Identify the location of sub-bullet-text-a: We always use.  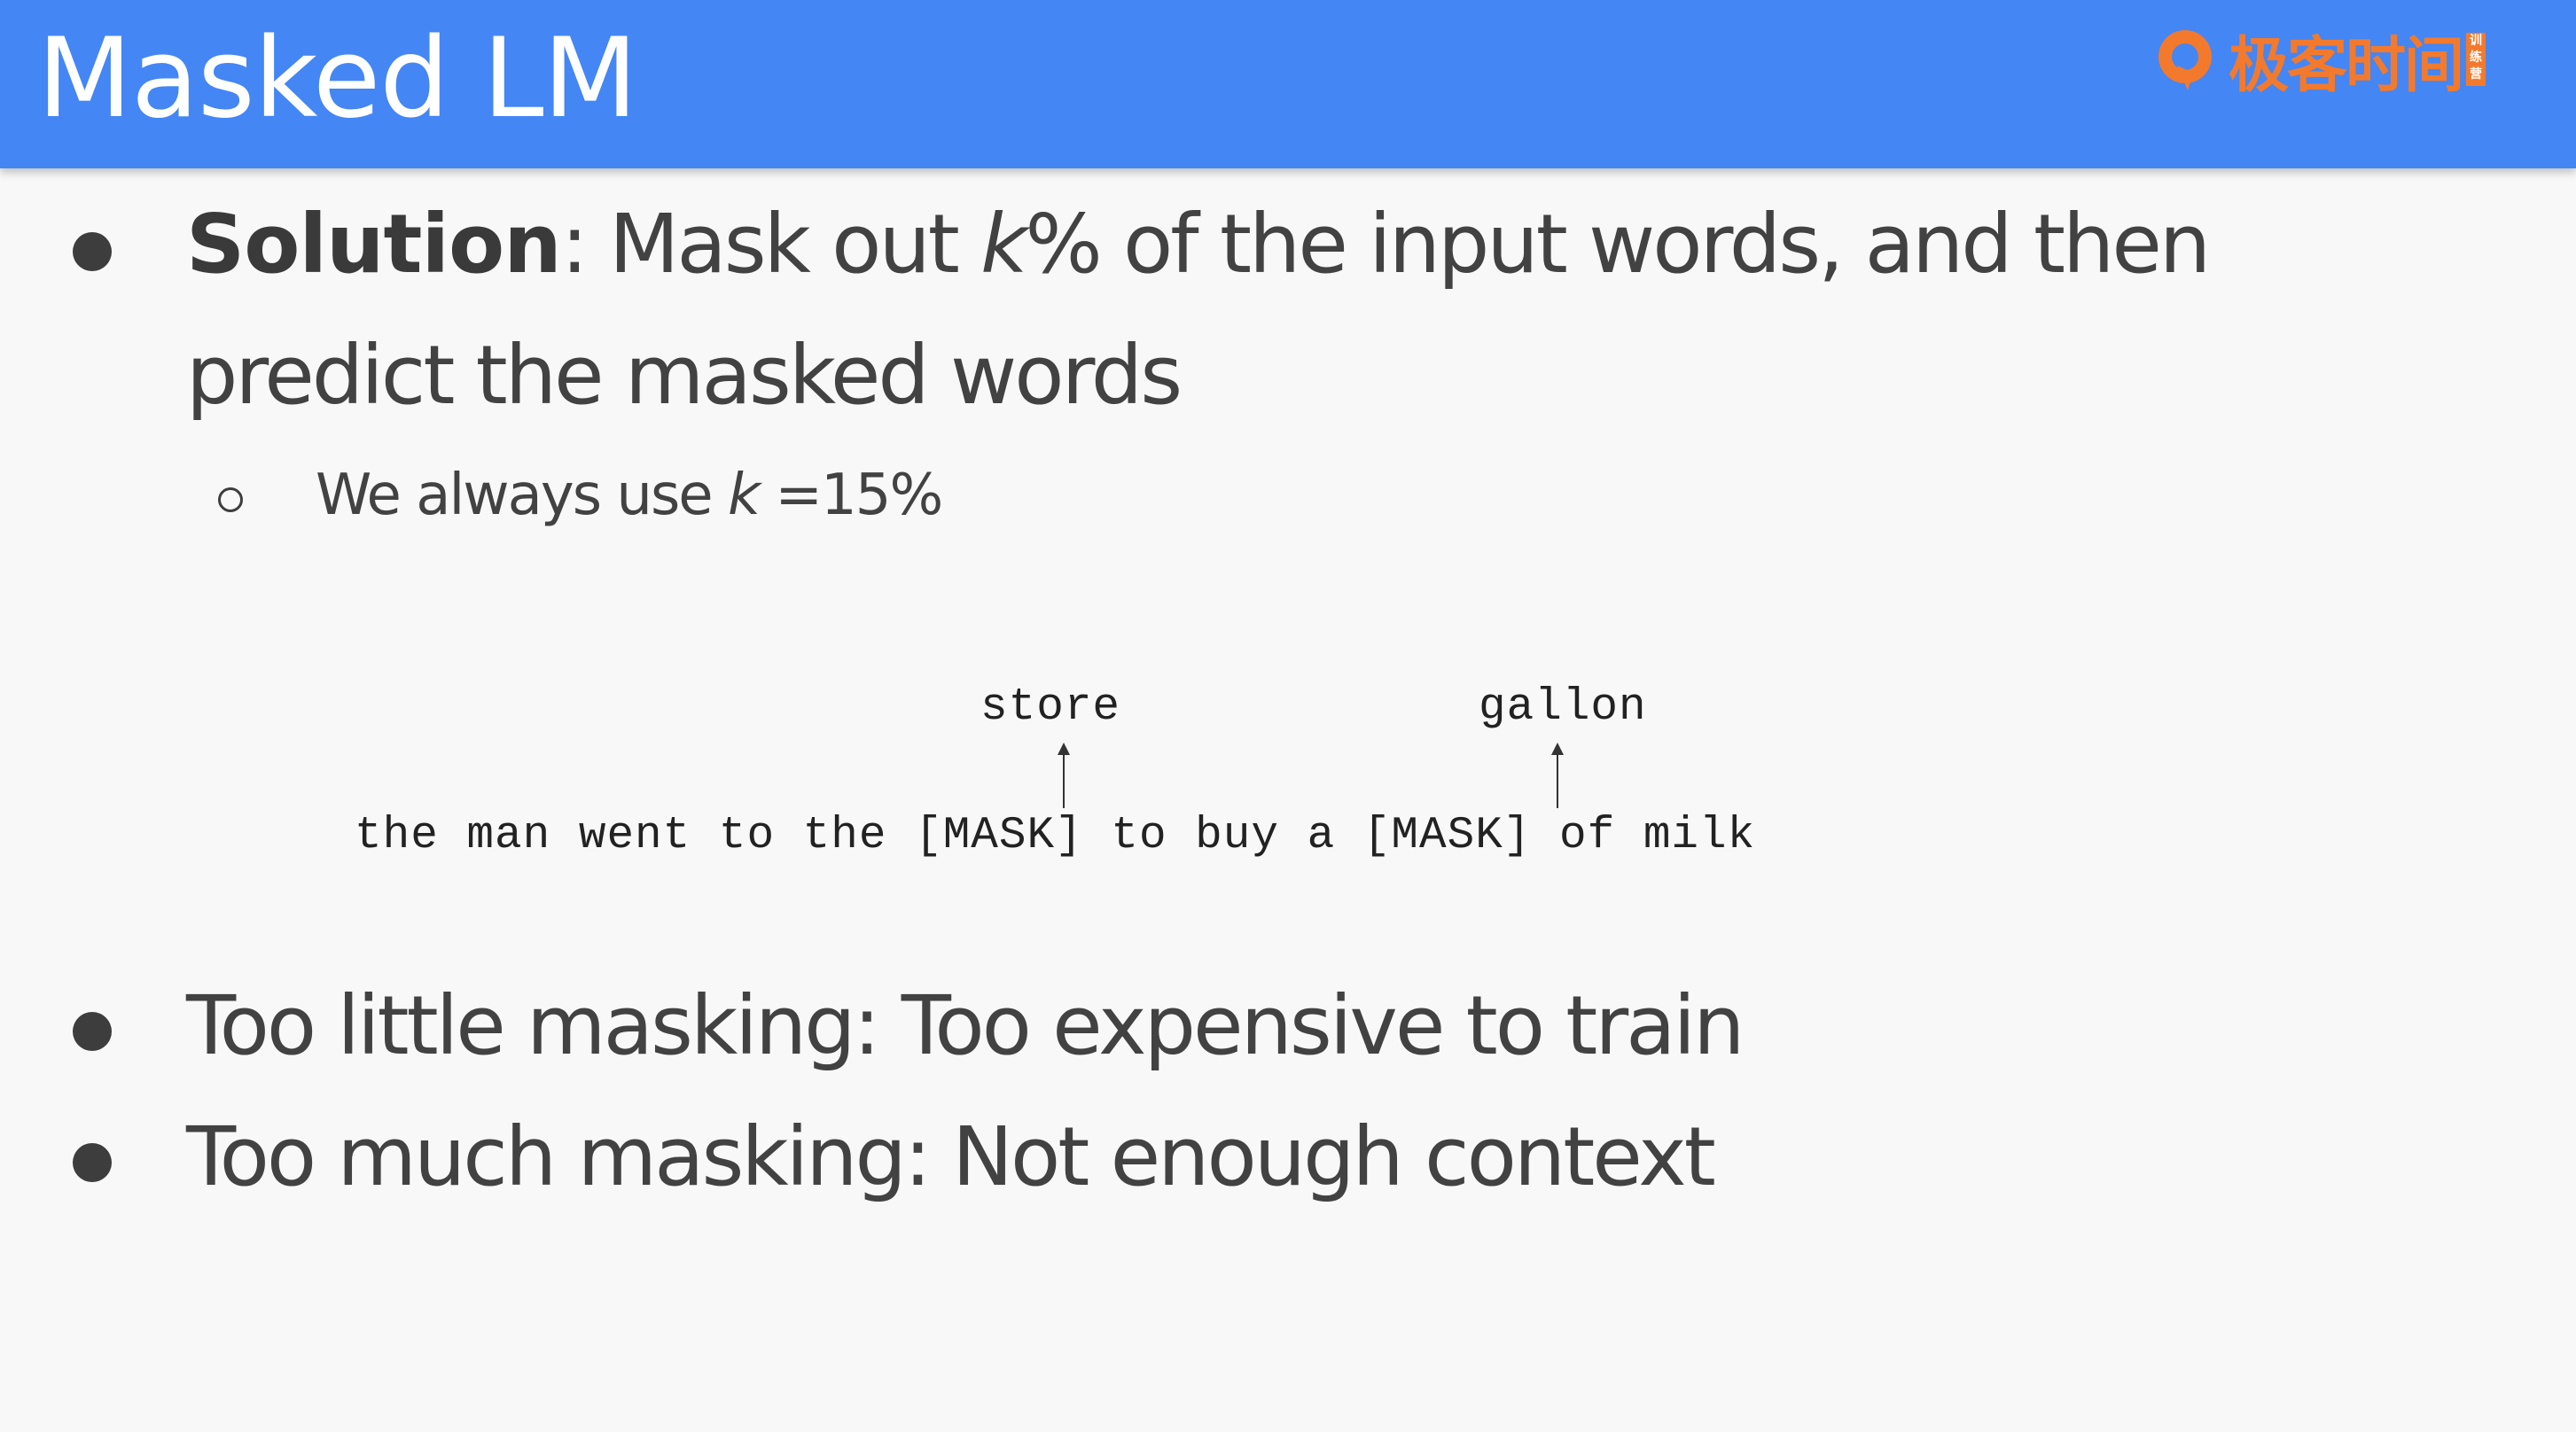
(522, 495).